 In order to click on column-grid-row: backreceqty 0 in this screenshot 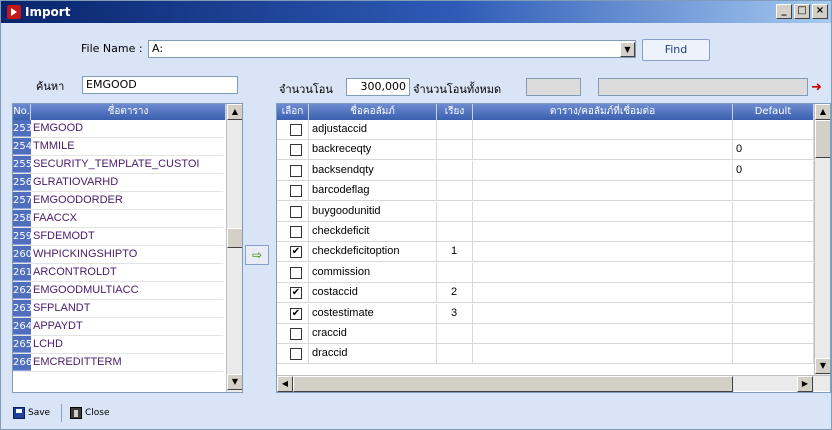, I will do `click(547, 150)`.